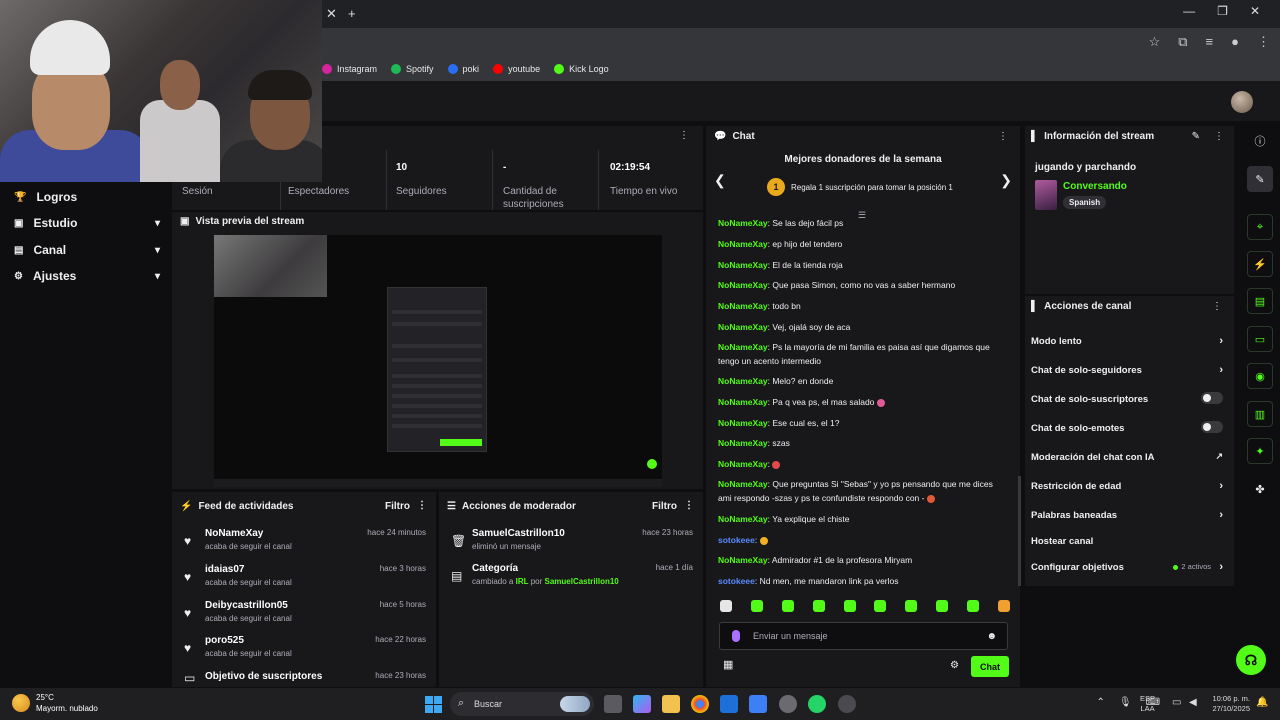 This screenshot has width=1280, height=720. Describe the element at coordinates (331, 14) in the screenshot. I see `close-tab-icon: ✕` at that location.